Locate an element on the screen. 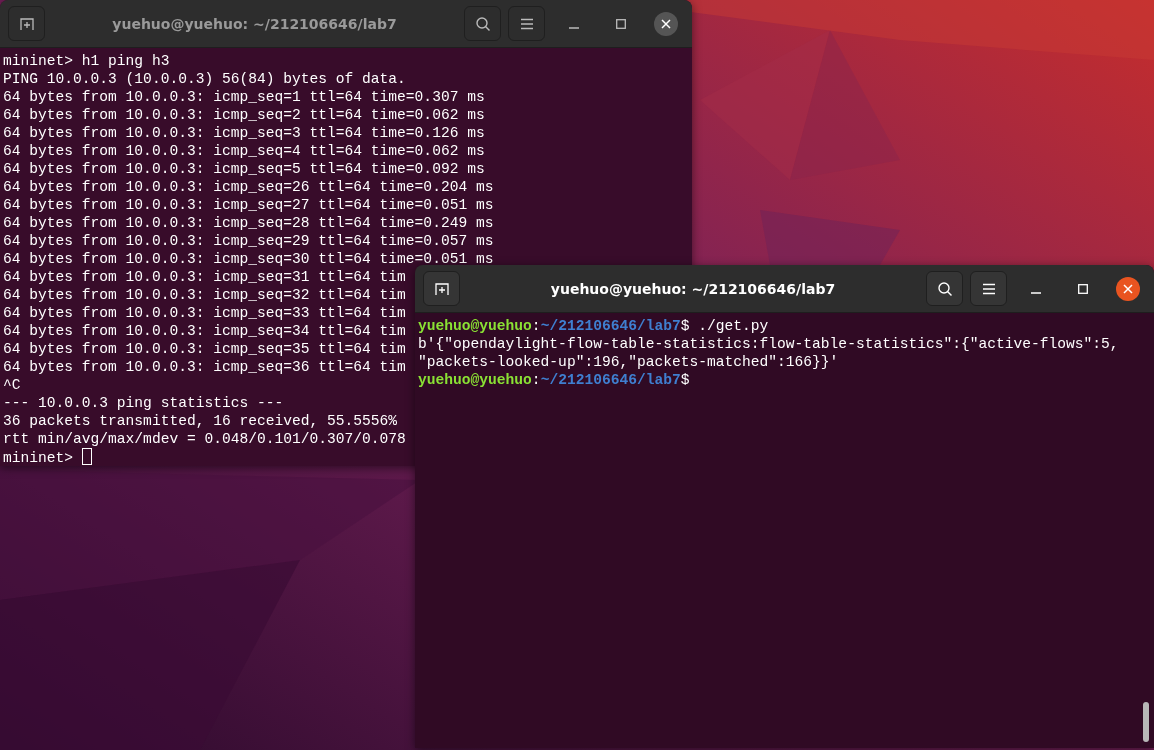  terminal-line: "packets-looked-up":196,"packets-matched":166}}' is located at coordinates (628, 362).